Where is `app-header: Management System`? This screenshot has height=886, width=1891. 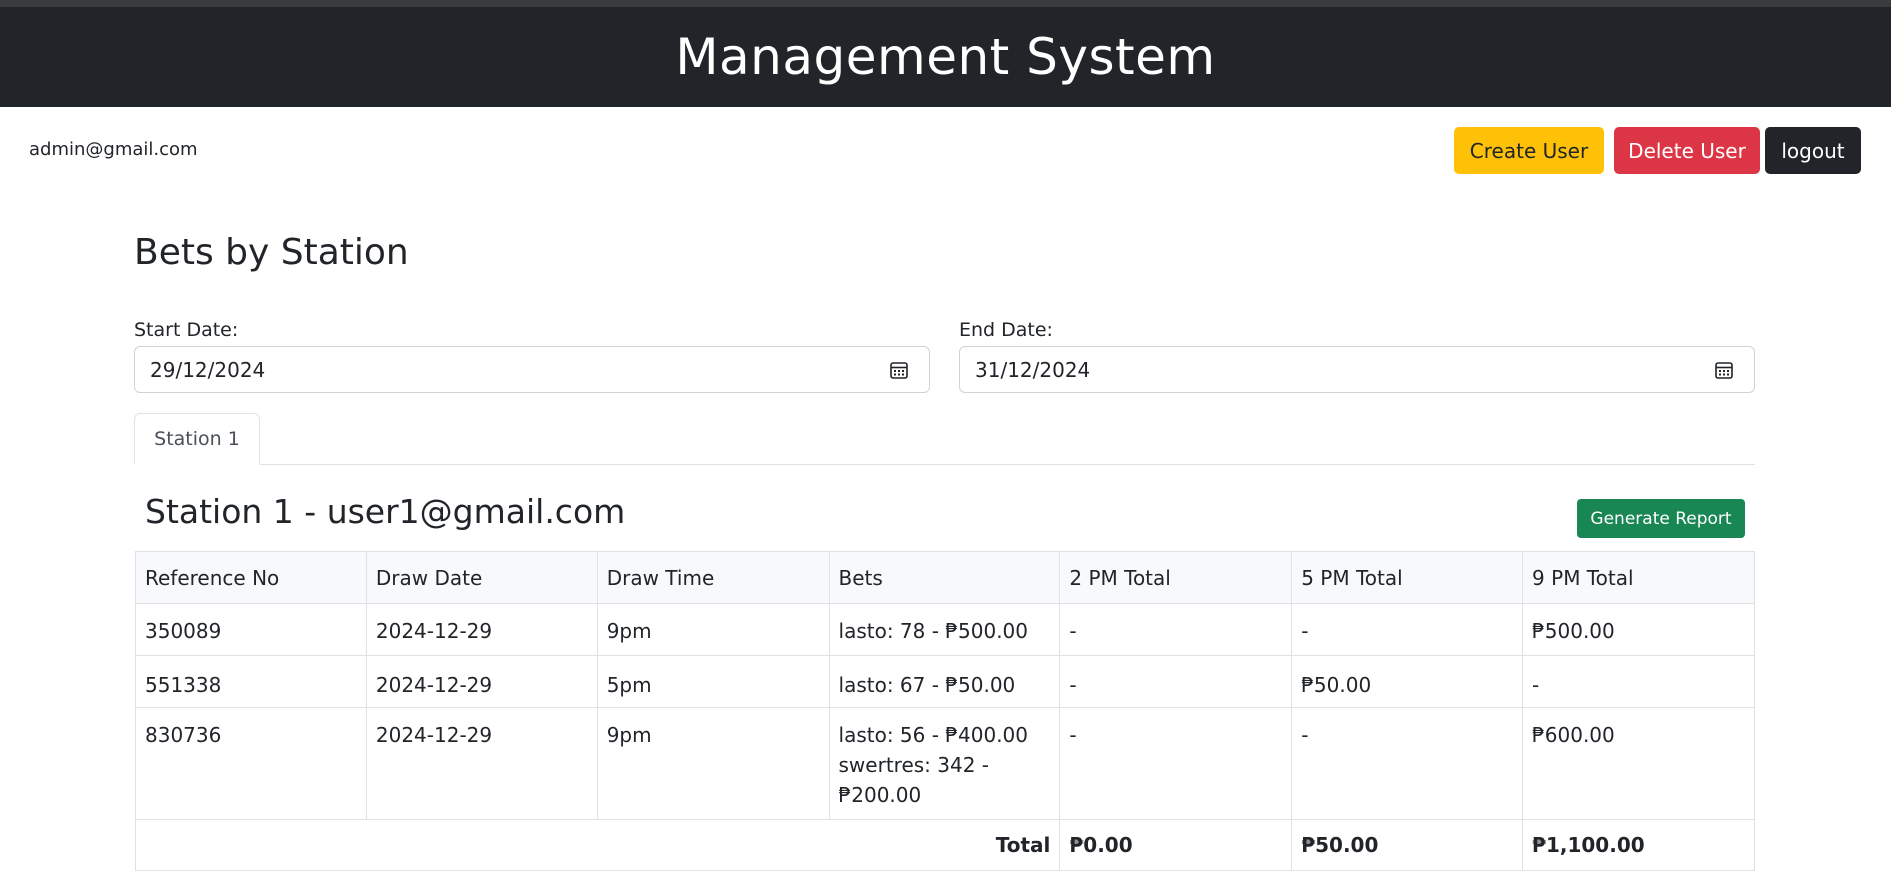 app-header: Management System is located at coordinates (945, 57).